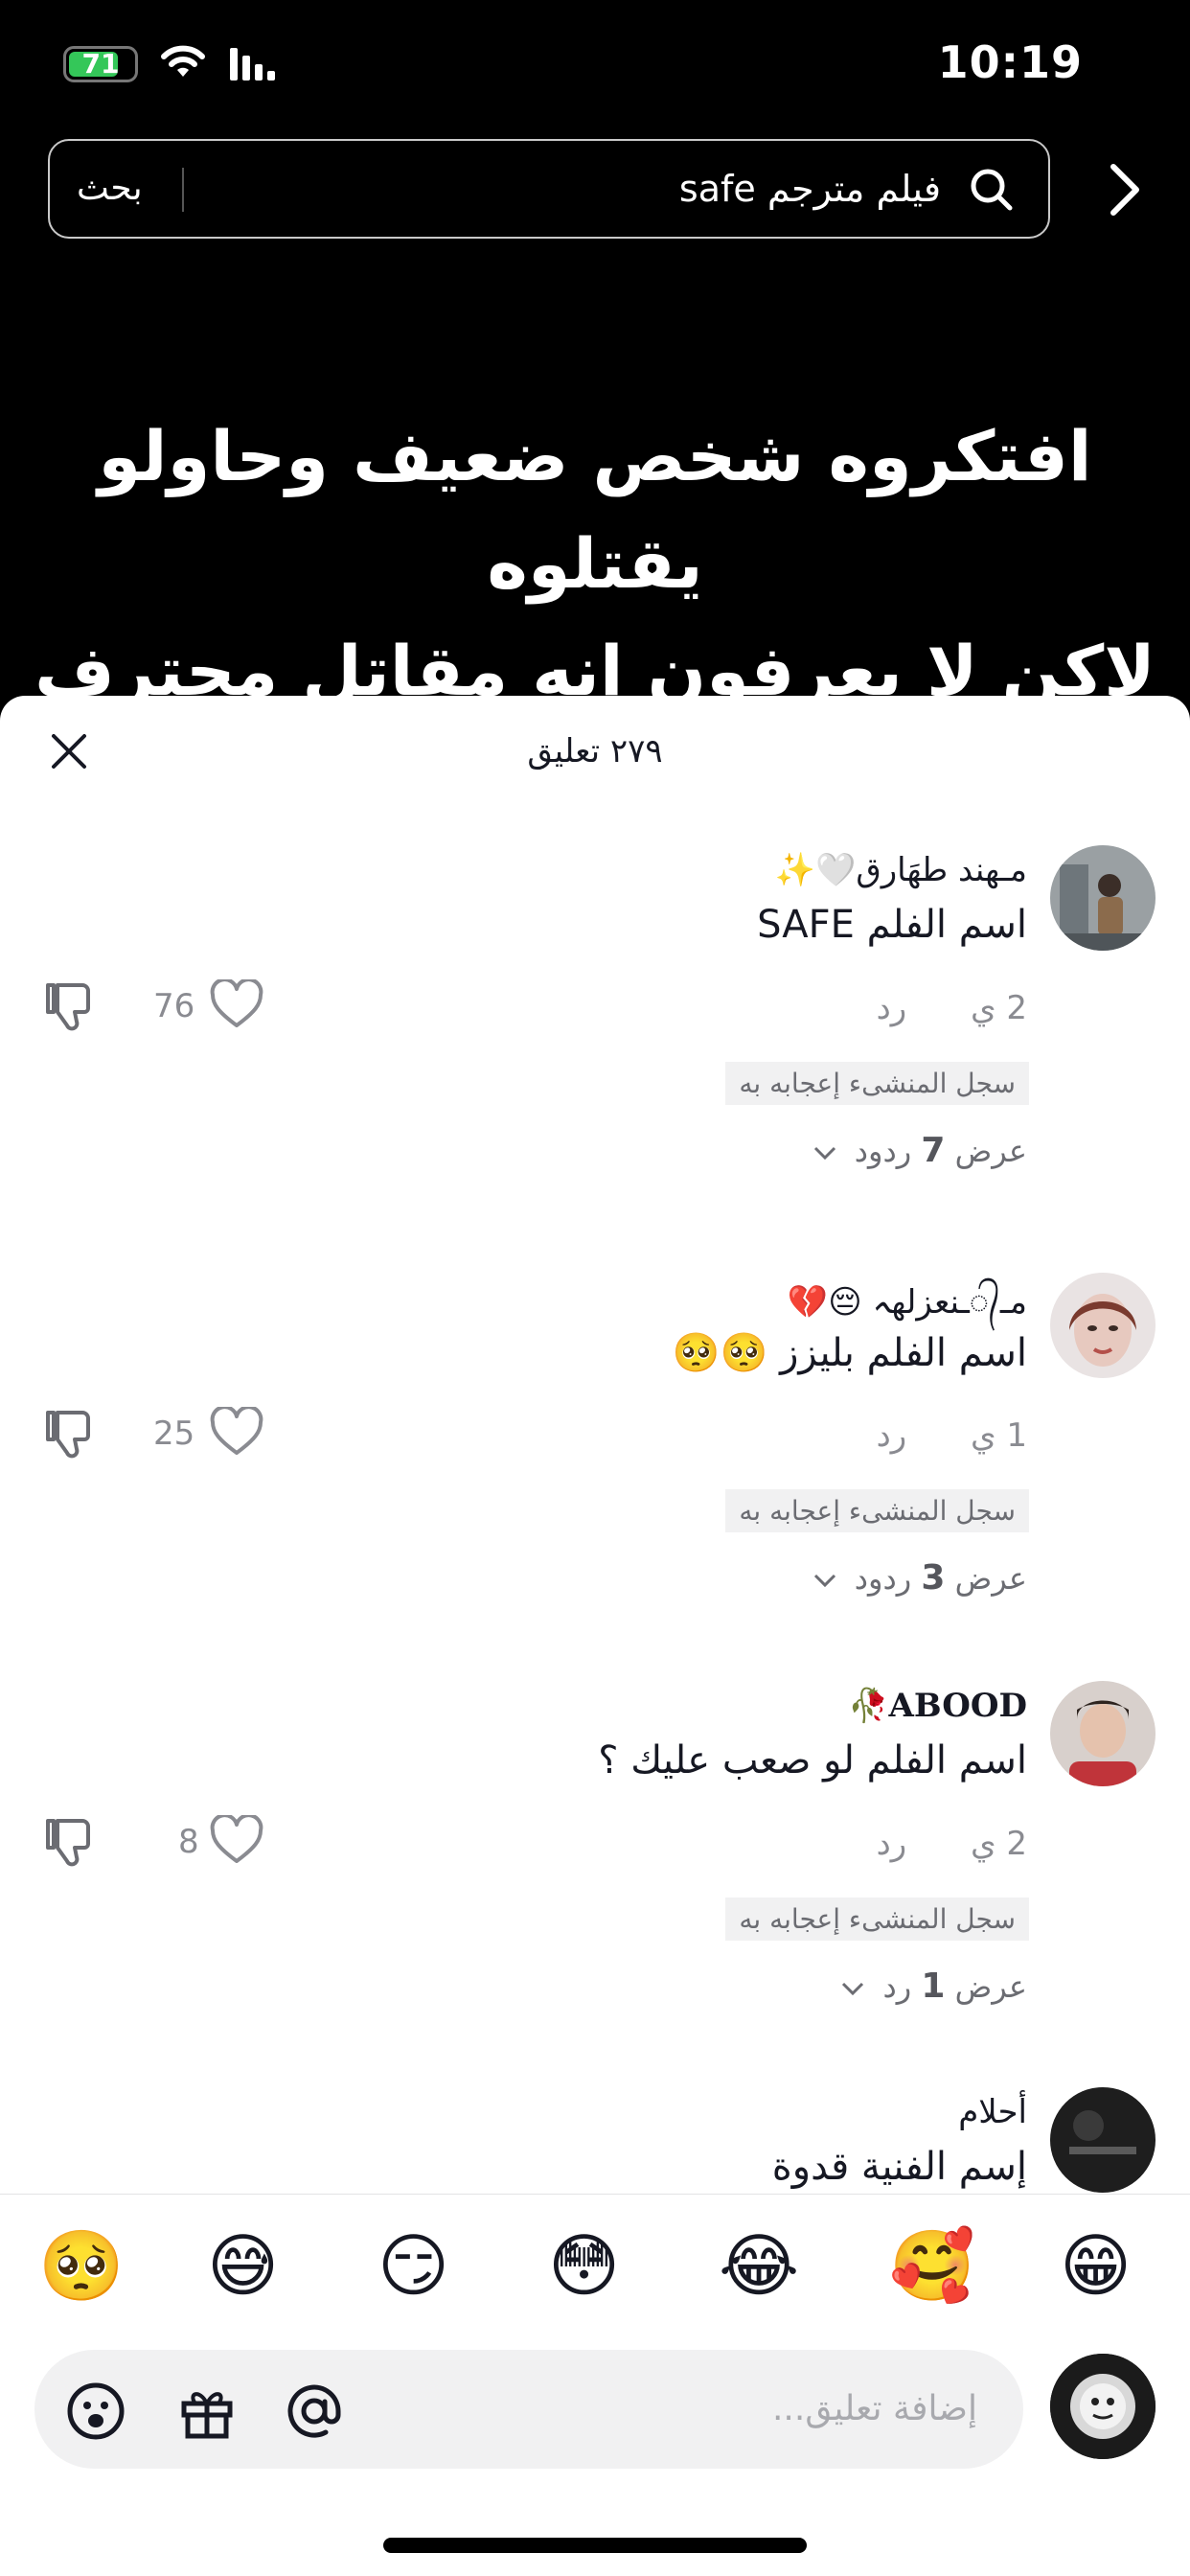 This screenshot has width=1190, height=2576. Describe the element at coordinates (549, 189) in the screenshot. I see `search-bar: بحث فيلم مترجم safe` at that location.